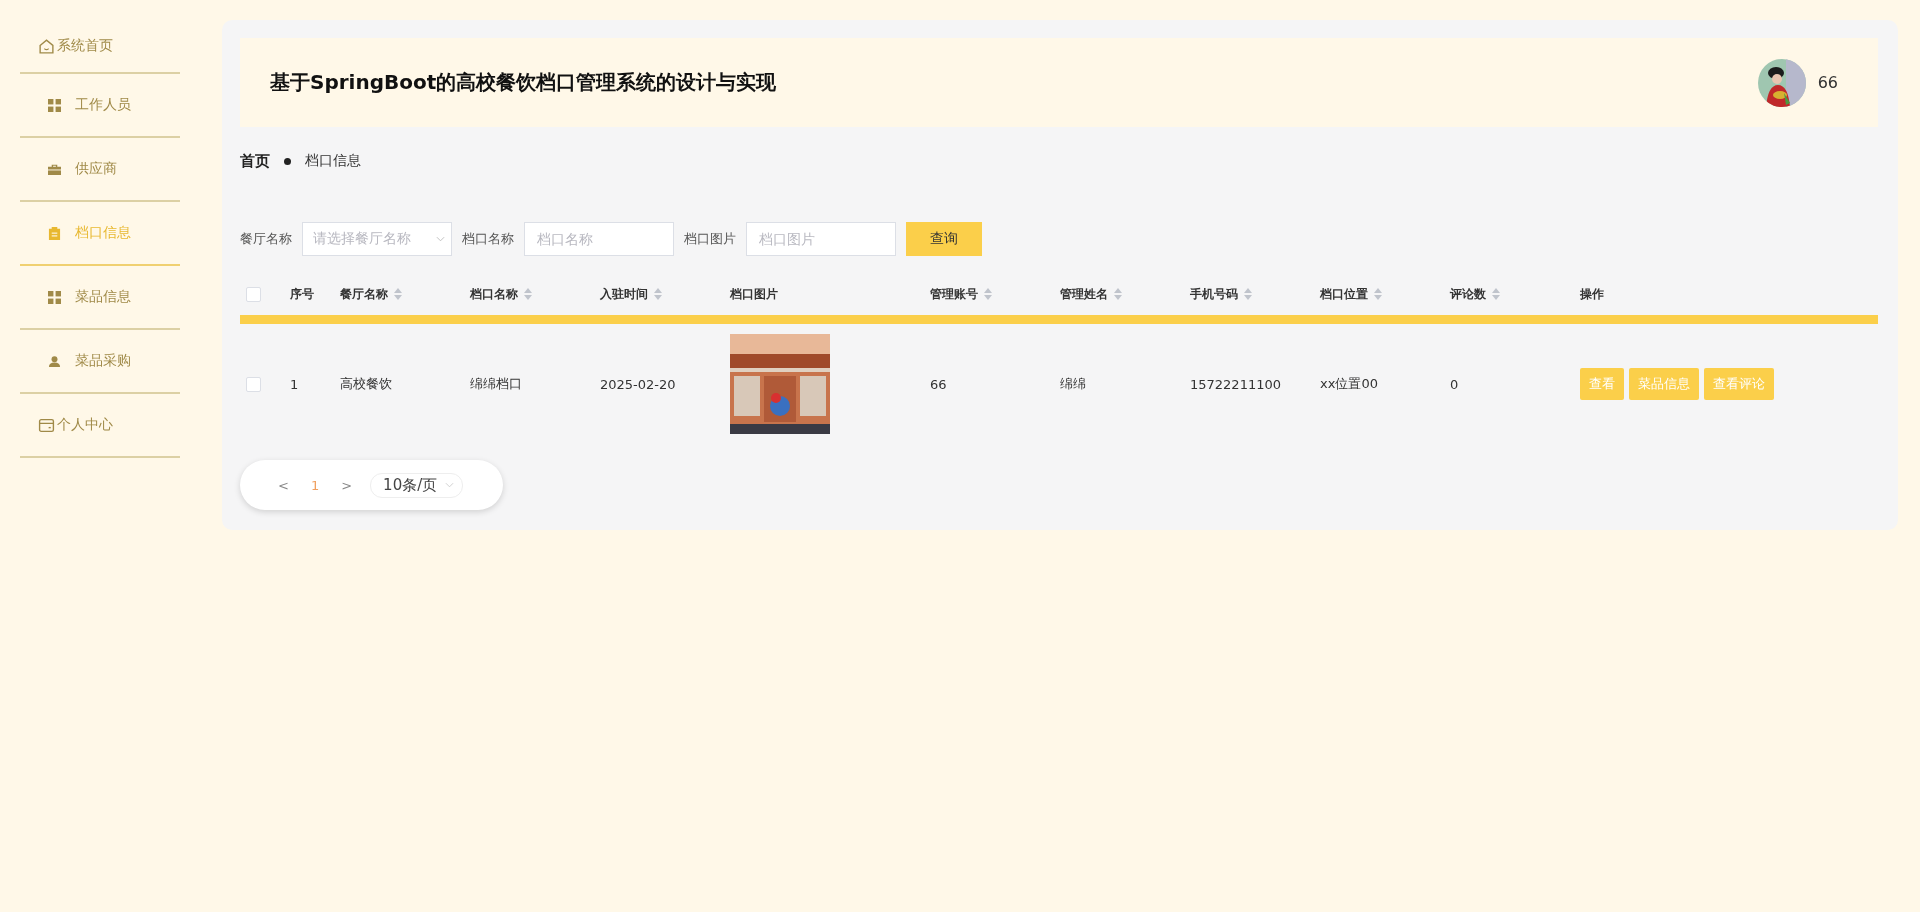 Image resolution: width=1920 pixels, height=912 pixels. What do you see at coordinates (1344, 294) in the screenshot?
I see `column-header: 档口位置` at bounding box center [1344, 294].